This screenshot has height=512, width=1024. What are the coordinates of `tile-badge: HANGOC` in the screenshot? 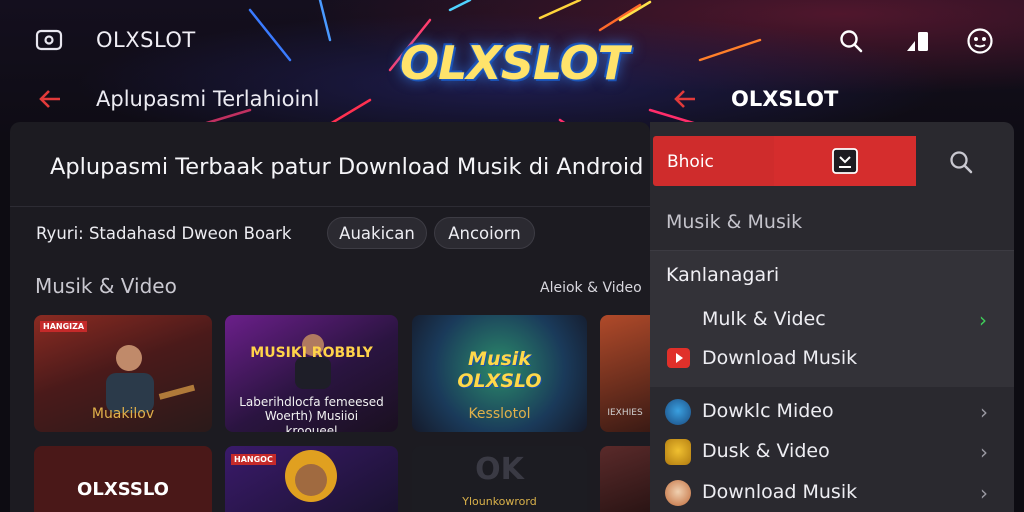 It's located at (253, 459).